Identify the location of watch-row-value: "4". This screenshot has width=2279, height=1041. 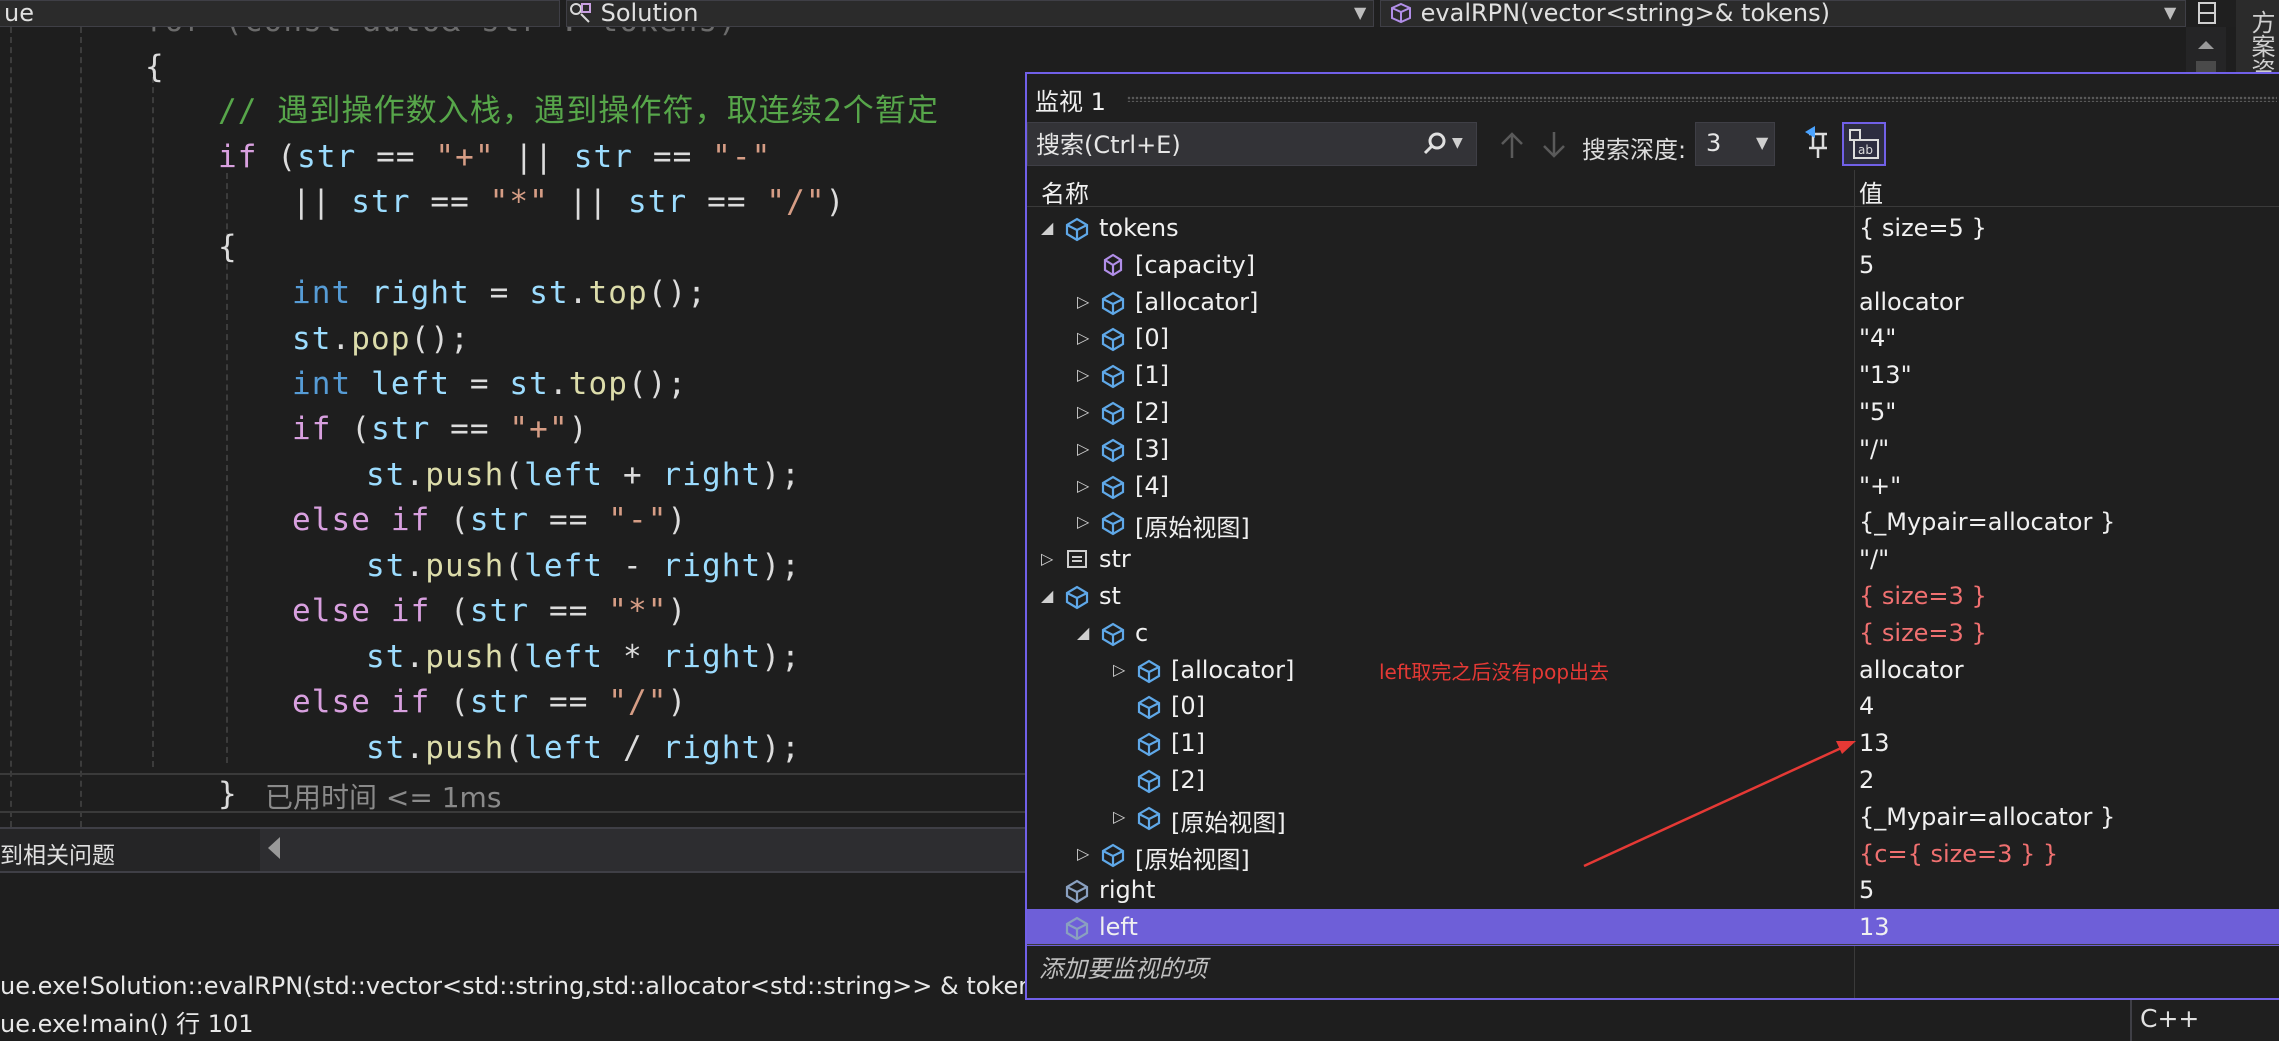
(1877, 338).